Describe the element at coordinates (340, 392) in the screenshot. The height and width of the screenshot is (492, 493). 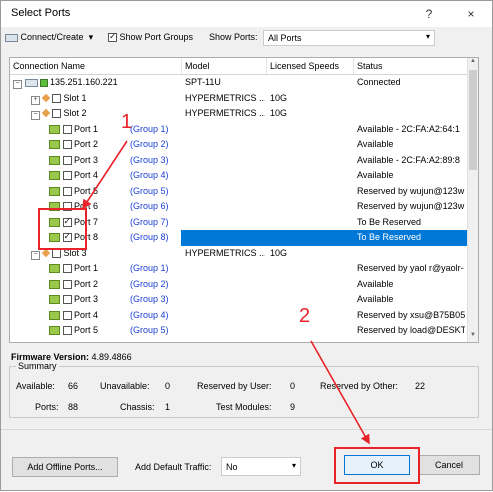
I see `arrow-to-ok` at that location.